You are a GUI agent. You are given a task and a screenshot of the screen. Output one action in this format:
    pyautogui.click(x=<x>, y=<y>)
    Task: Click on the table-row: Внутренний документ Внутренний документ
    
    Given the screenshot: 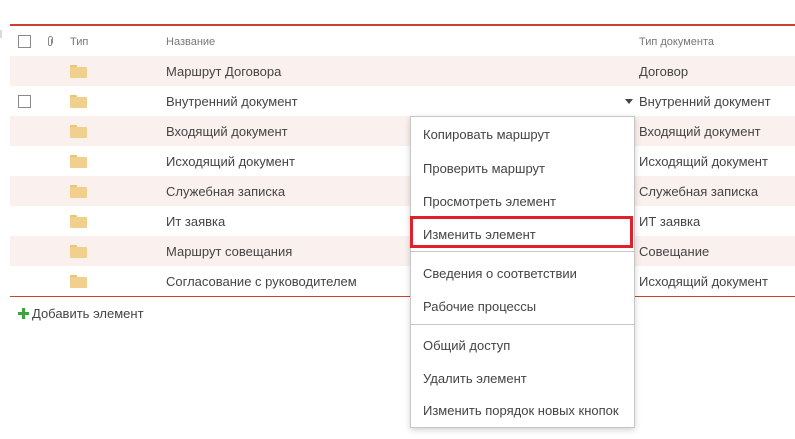 What is the action you would take?
    pyautogui.click(x=402, y=101)
    